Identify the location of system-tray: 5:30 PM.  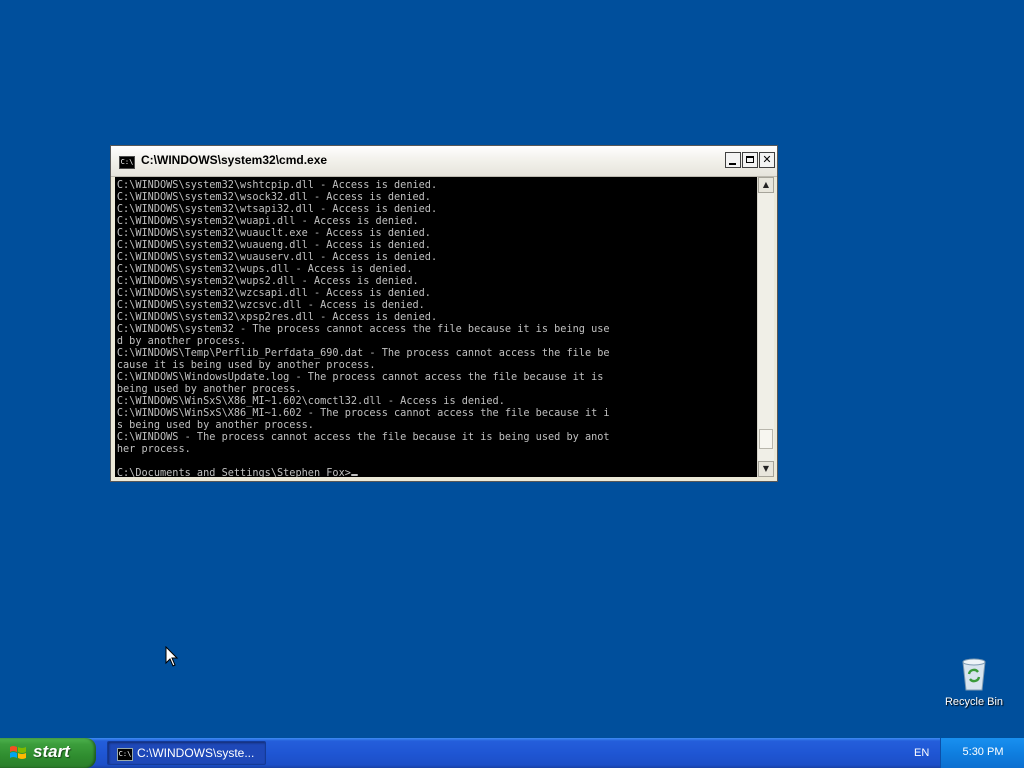
(982, 753).